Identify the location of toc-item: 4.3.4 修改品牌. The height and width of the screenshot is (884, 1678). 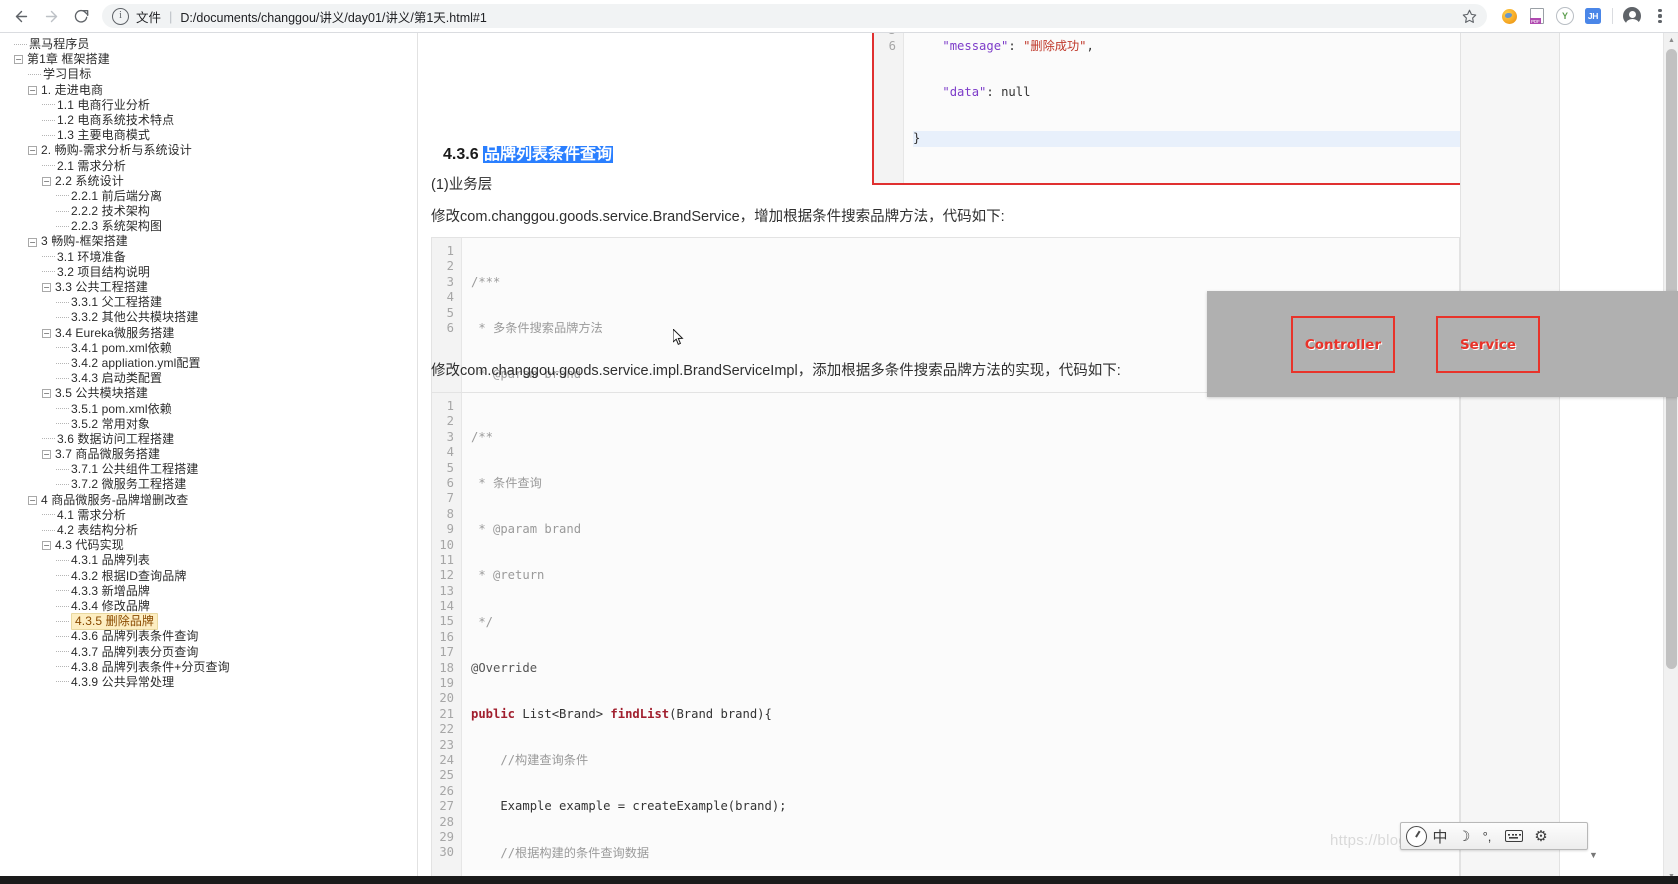
(212, 606).